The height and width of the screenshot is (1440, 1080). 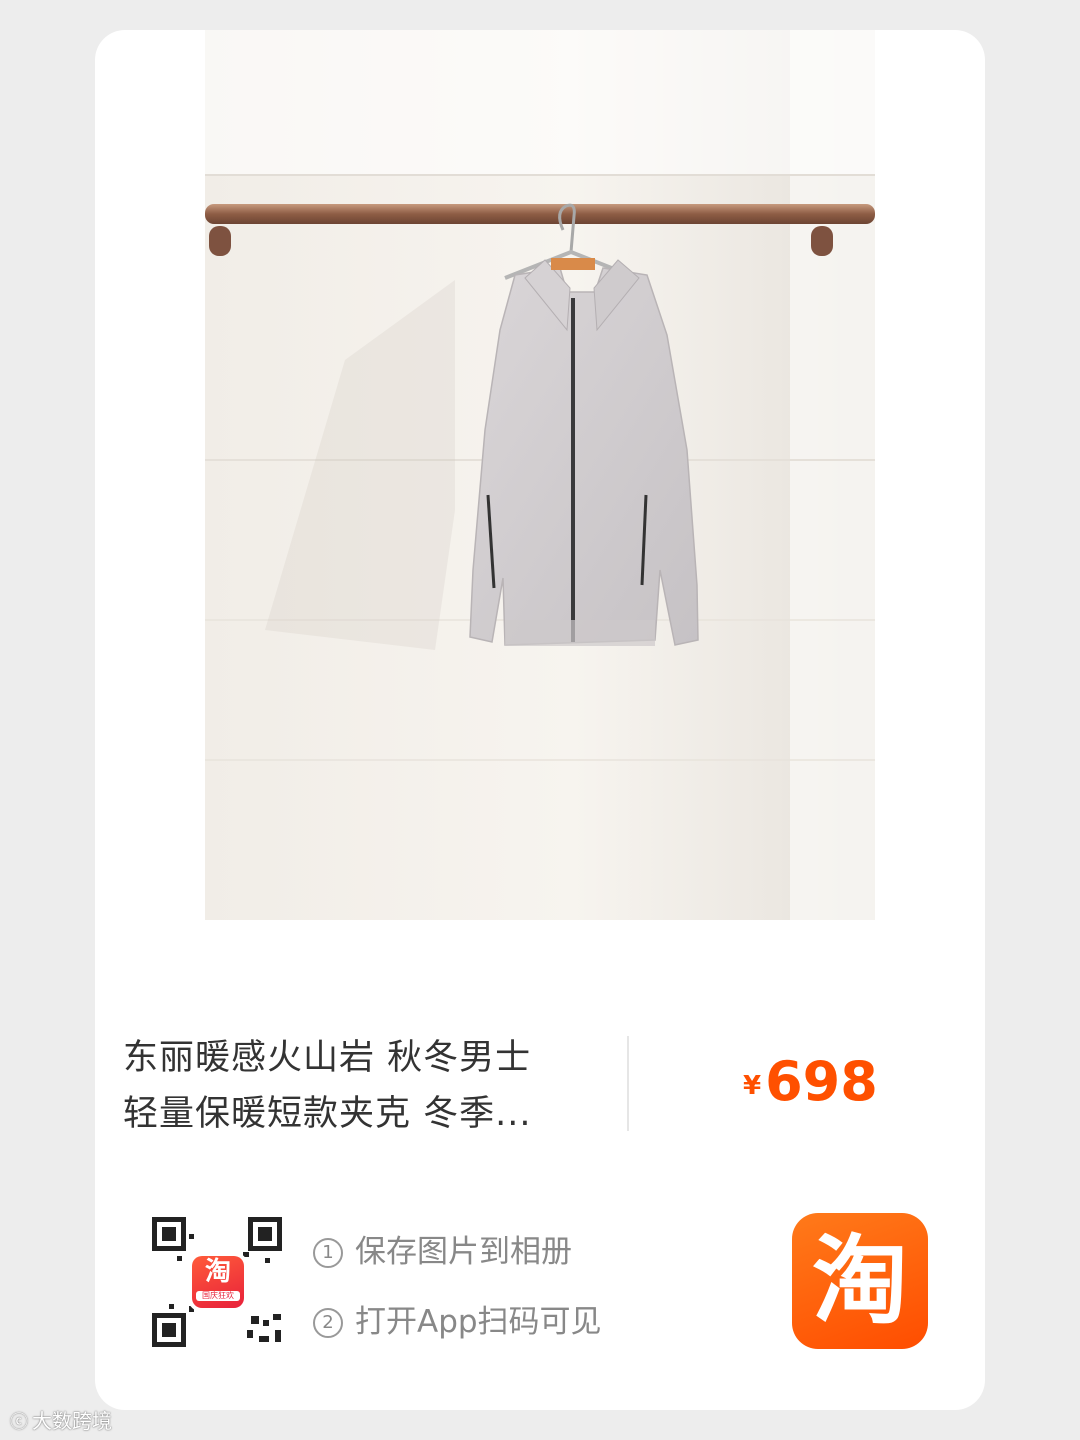 I want to click on taobao-badge-label: 淘, so click(x=217, y=1272).